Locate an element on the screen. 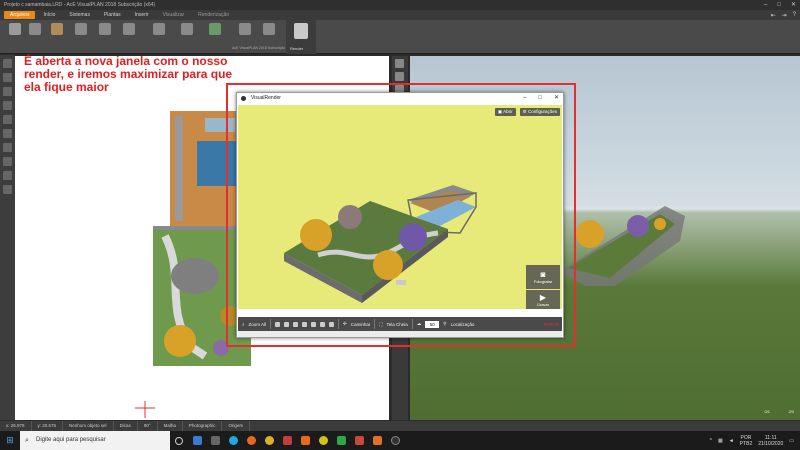  visualrender-window-controls: – □ ✕ is located at coordinates (541, 98).